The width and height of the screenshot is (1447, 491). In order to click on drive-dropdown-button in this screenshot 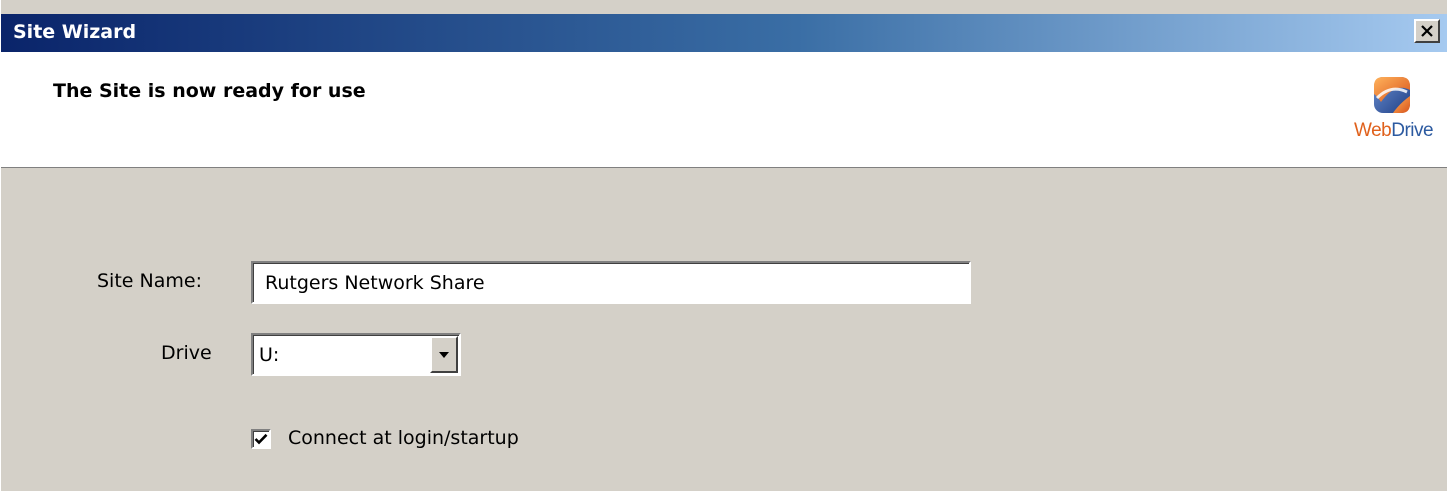, I will do `click(444, 354)`.